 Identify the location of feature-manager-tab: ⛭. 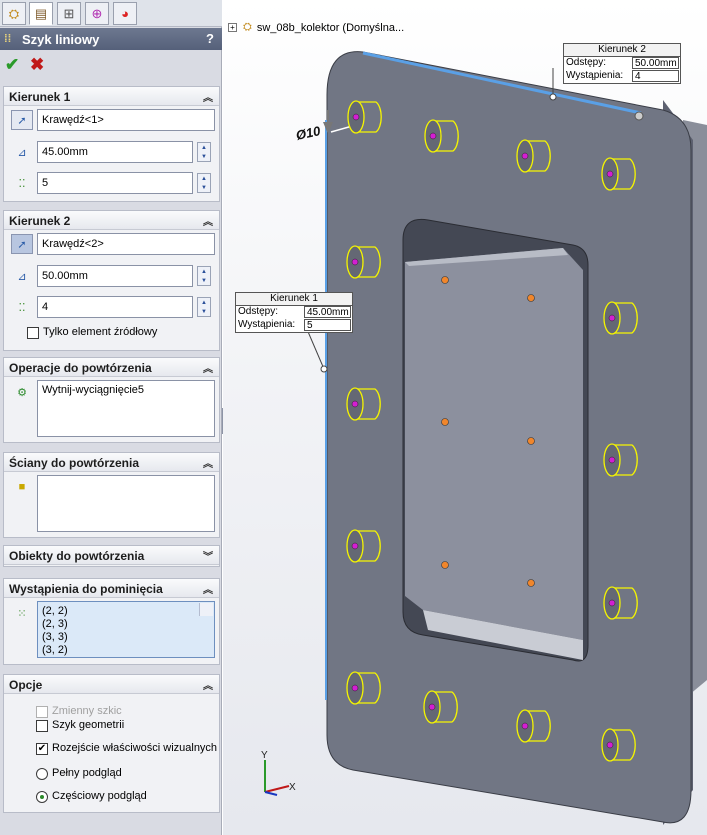
(14, 13).